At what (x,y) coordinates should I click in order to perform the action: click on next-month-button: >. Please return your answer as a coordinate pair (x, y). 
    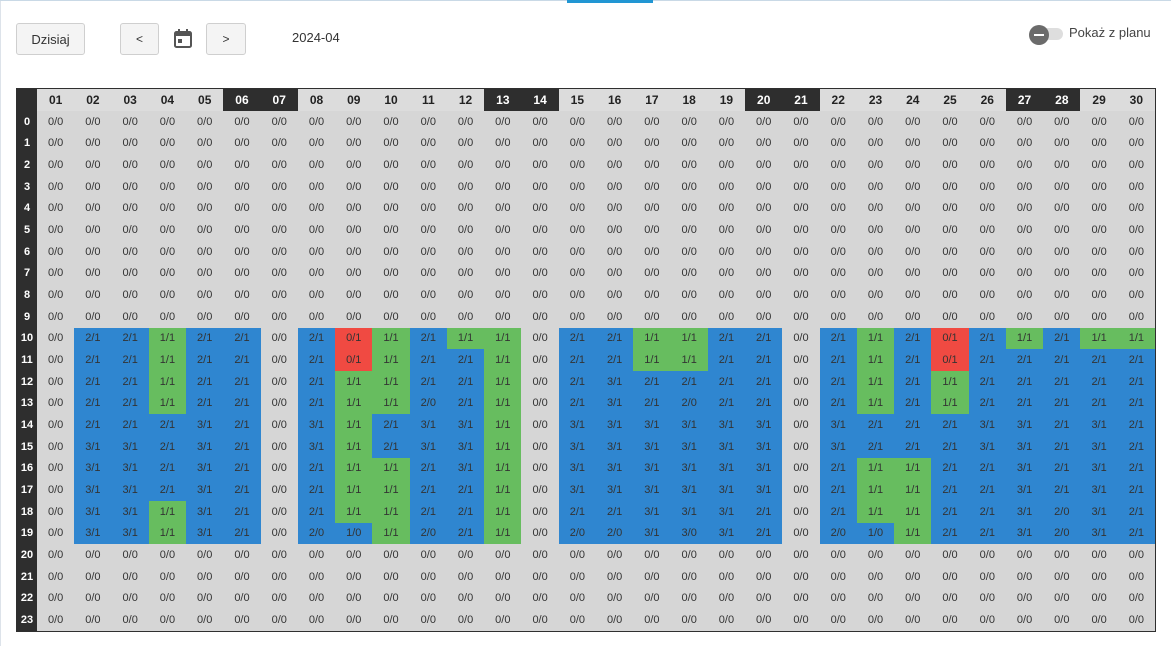
    Looking at the image, I should click on (226, 39).